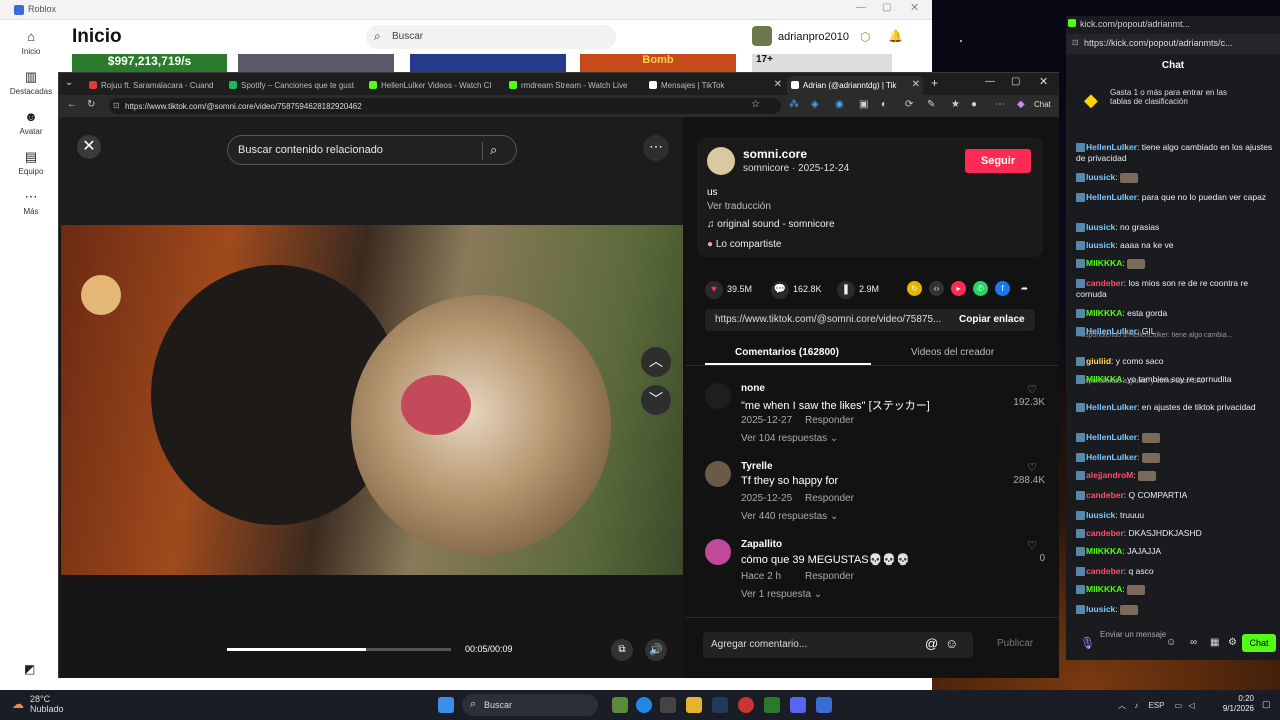 The image size is (1280, 720). I want to click on avatar, so click(762, 36).